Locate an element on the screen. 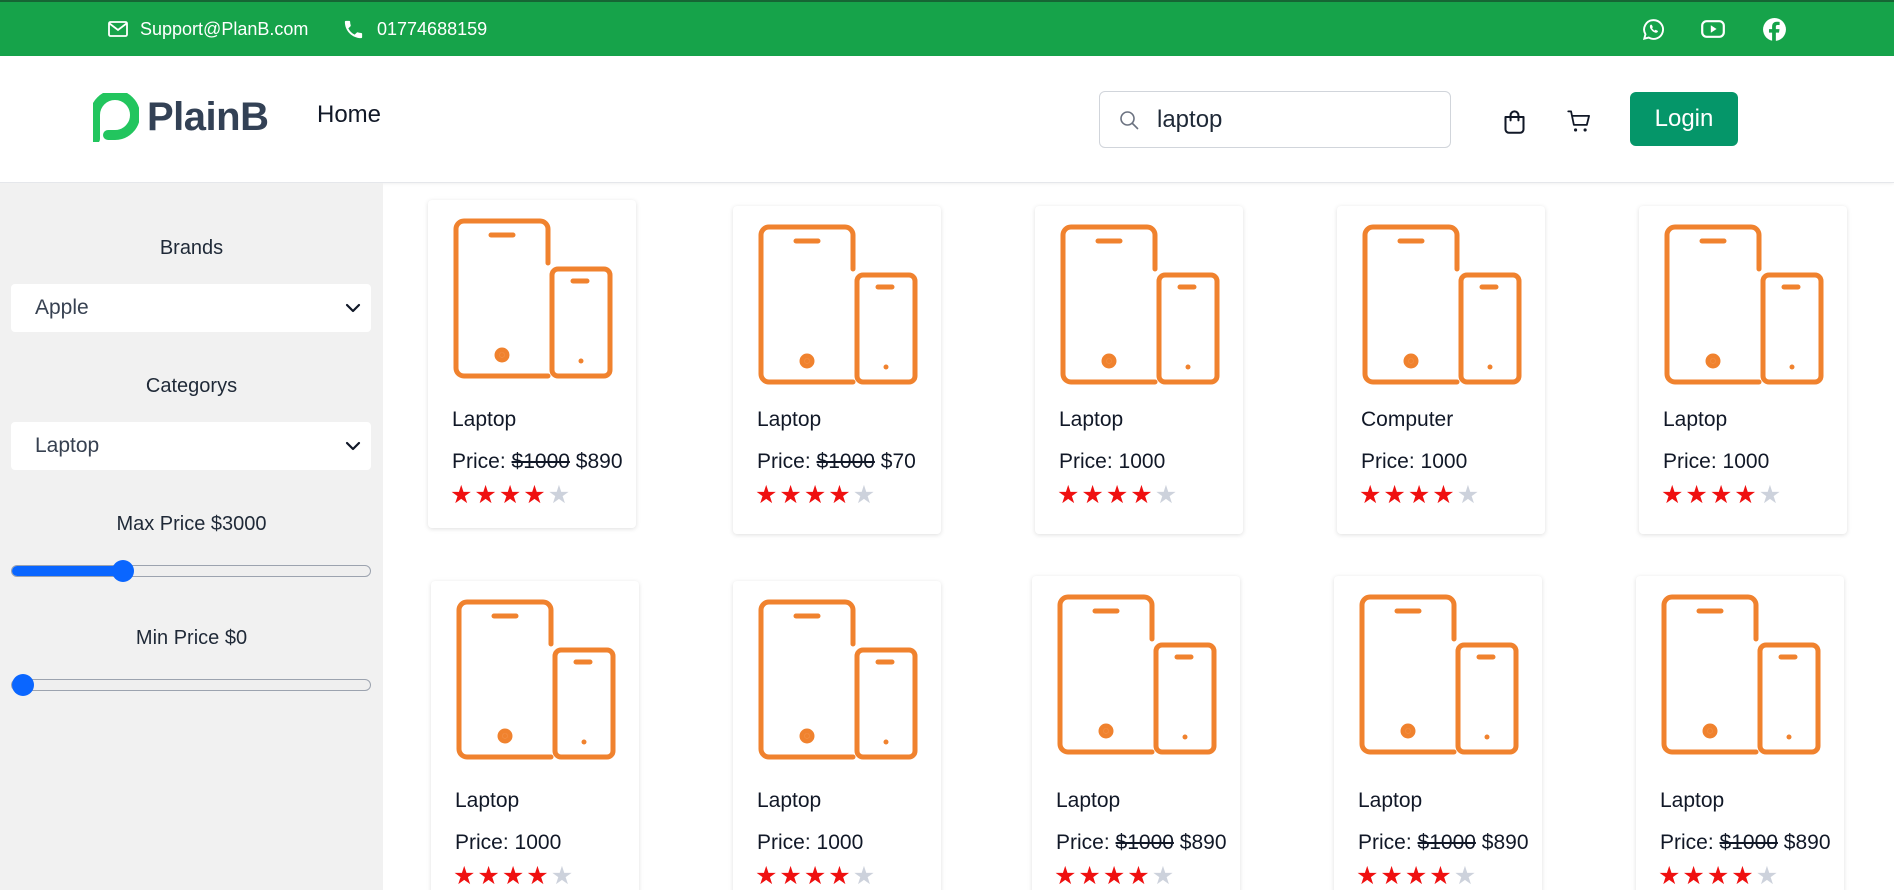 This screenshot has width=1894, height=890. main-header: PlainB Home Login is located at coordinates (947, 119).